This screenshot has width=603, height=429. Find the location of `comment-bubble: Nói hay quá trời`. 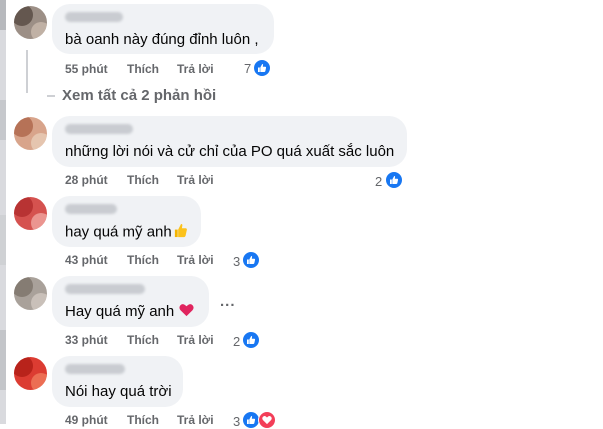

comment-bubble: Nói hay quá trời is located at coordinates (117, 381).